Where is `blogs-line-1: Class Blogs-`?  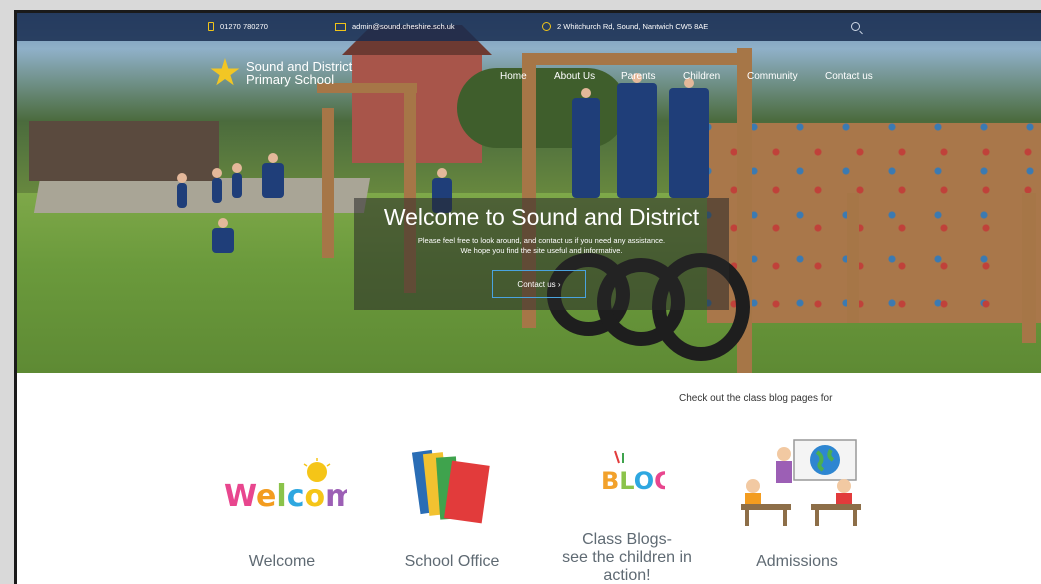
blogs-line-1: Class Blogs- is located at coordinates (627, 539).